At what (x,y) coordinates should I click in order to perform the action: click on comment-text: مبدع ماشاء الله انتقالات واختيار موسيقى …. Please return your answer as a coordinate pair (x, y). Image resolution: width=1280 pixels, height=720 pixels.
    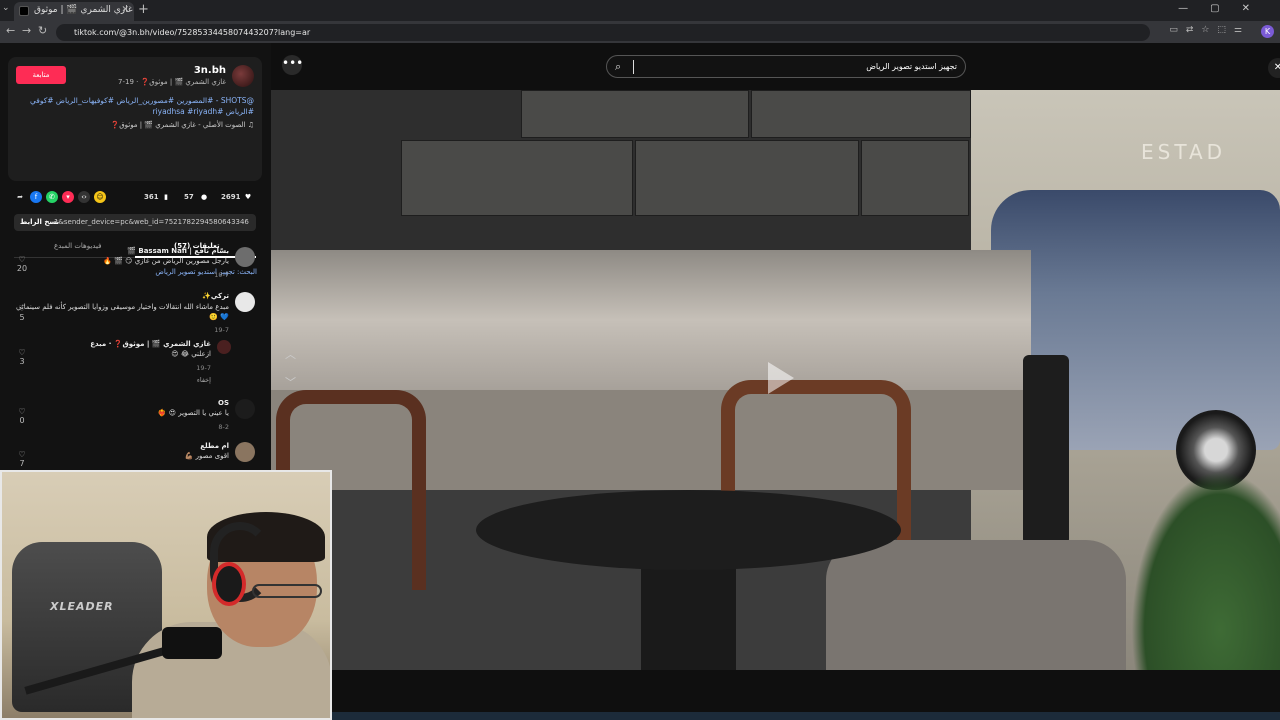
    Looking at the image, I should click on (122, 312).